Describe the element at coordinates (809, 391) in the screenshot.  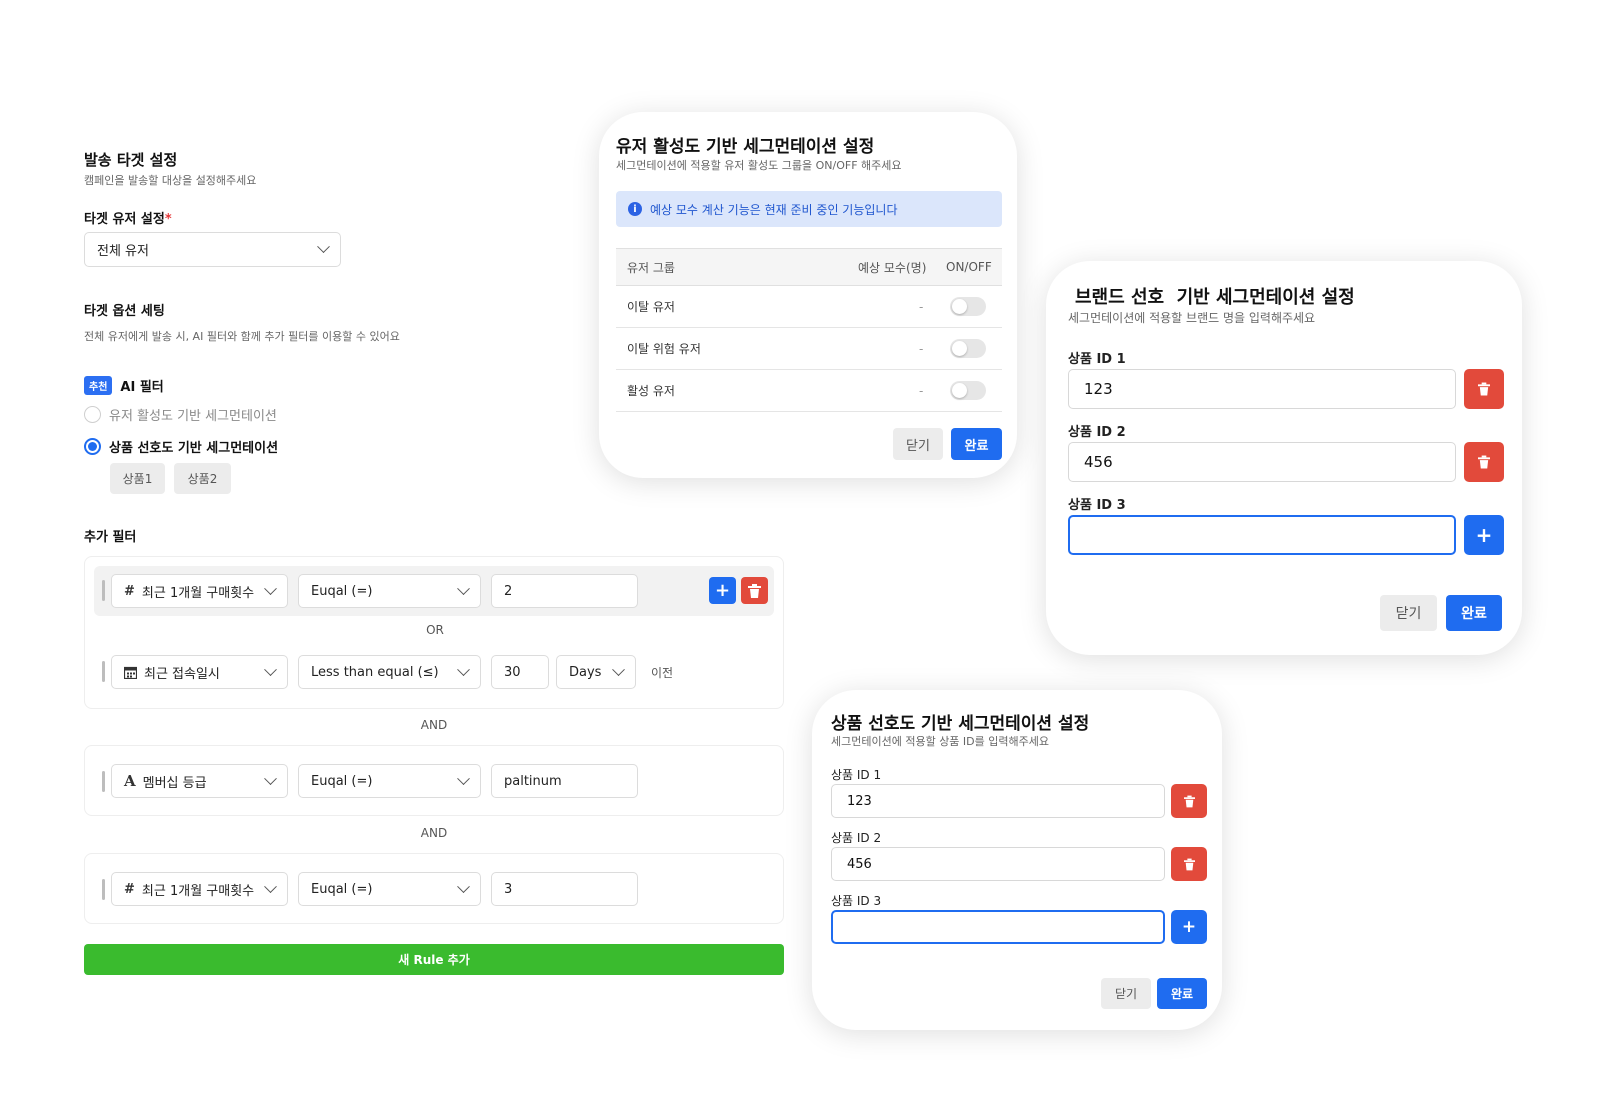
I see `table-row: 활성 유저 -` at that location.